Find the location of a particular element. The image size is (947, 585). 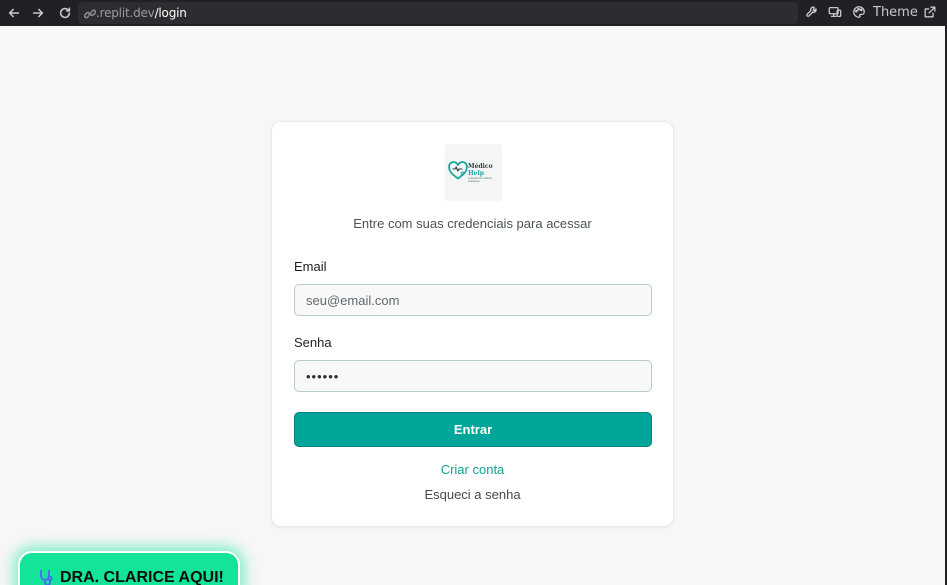

stethoscope-icon is located at coordinates (46, 577).